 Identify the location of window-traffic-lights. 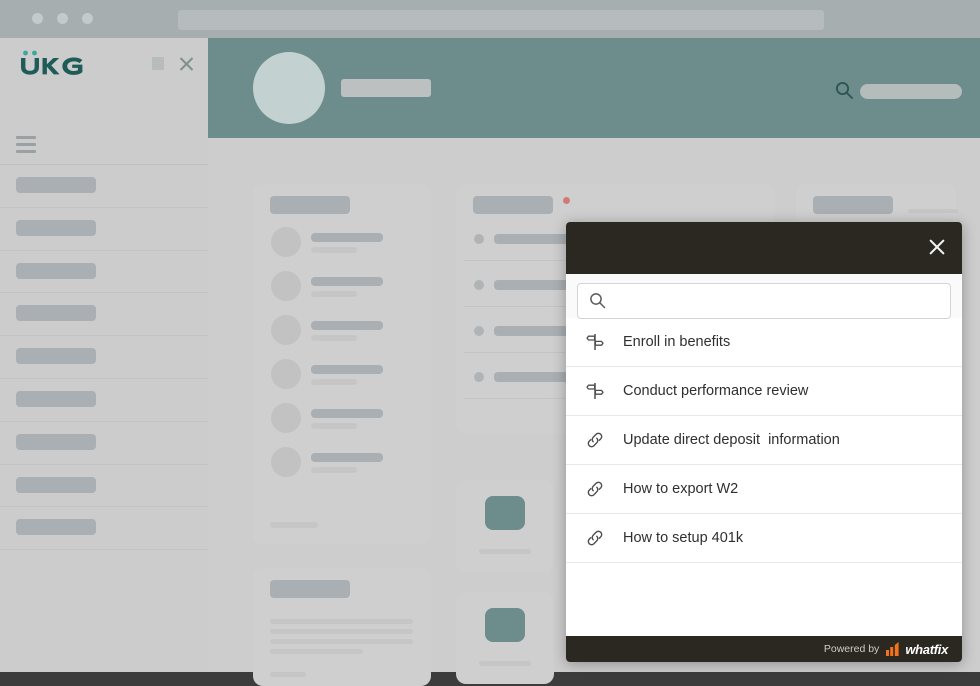
(62, 18).